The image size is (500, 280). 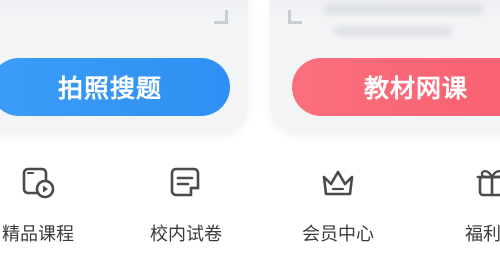 I want to click on photo-search-button: 拍照搜题, so click(x=115, y=87).